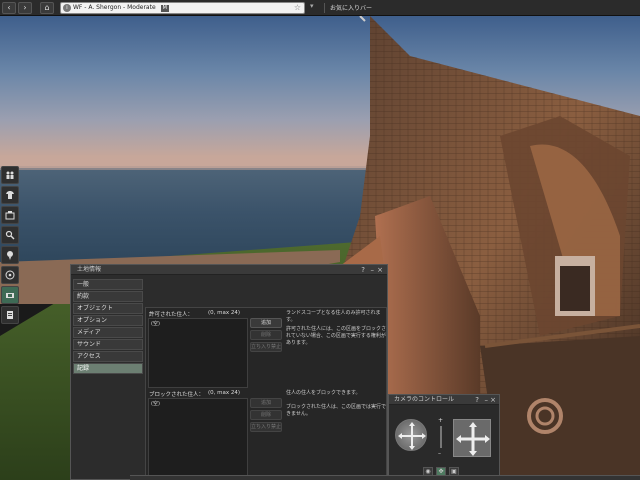  I want to click on tab-record: 記録, so click(108, 368).